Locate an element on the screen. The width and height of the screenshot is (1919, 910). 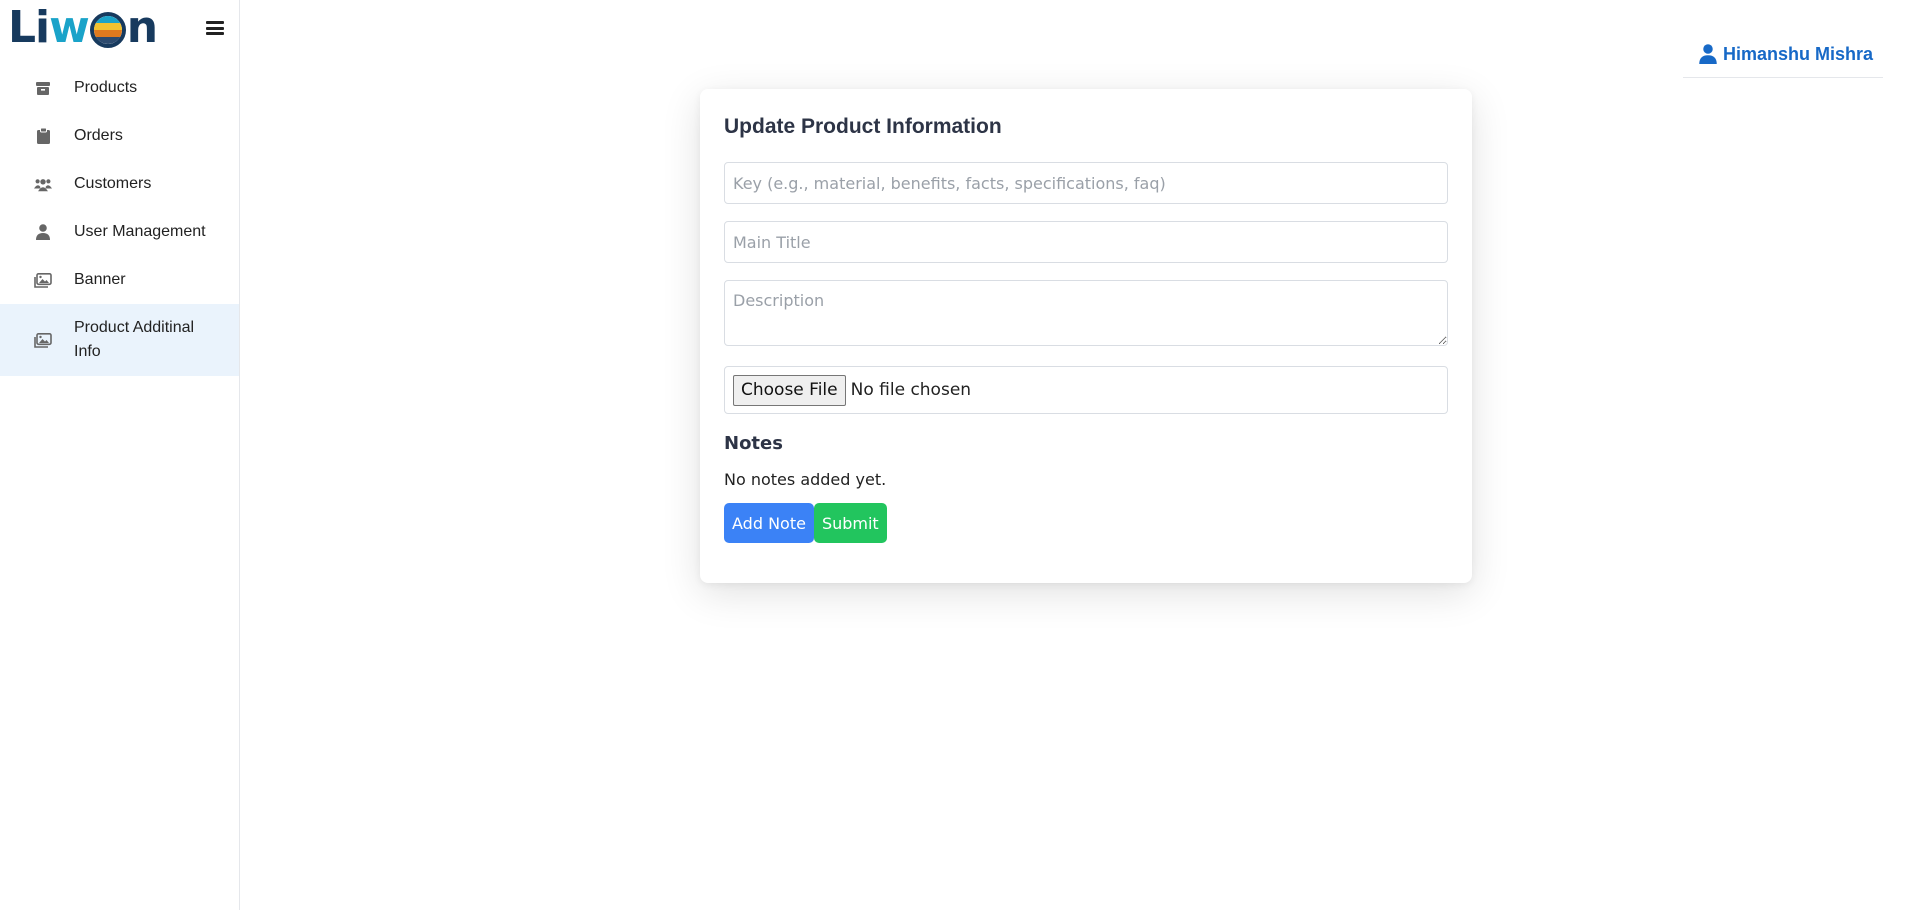
user-menu: Himanshu Mishra is located at coordinates (1783, 59).